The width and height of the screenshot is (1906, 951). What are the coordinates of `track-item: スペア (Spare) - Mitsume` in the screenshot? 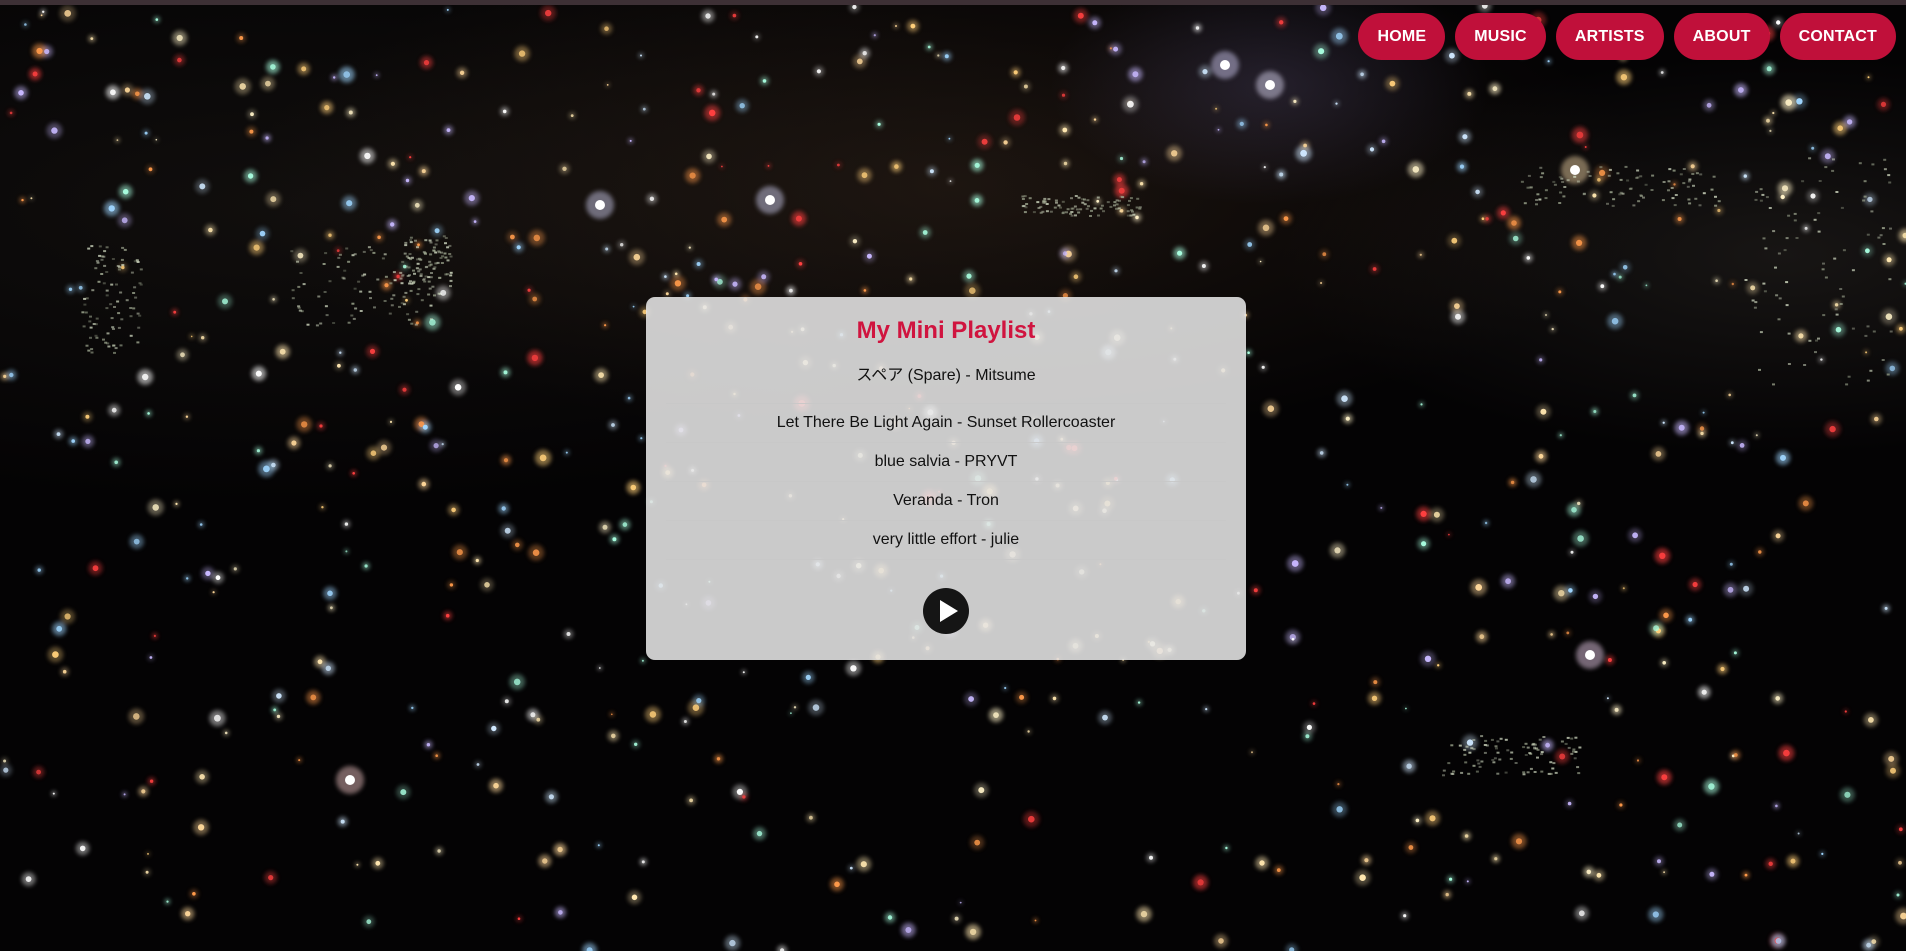 It's located at (946, 382).